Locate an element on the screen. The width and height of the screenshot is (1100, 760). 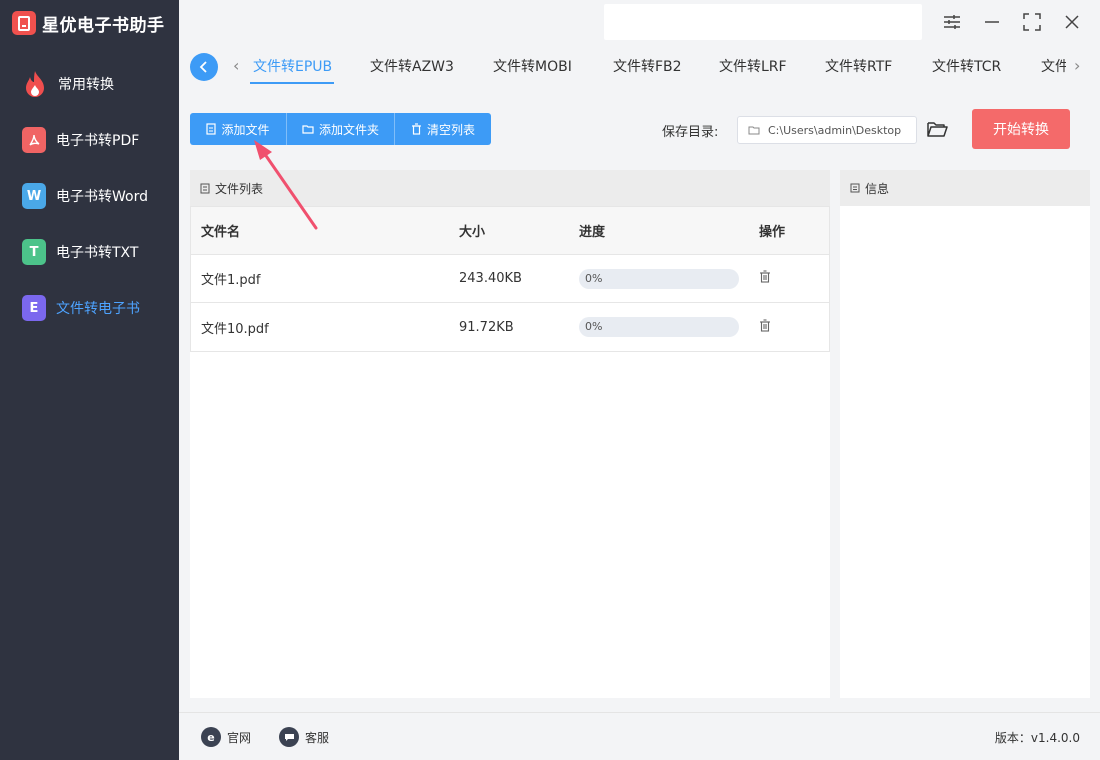
add-folder-button: 添加文件夹 is located at coordinates (341, 129).